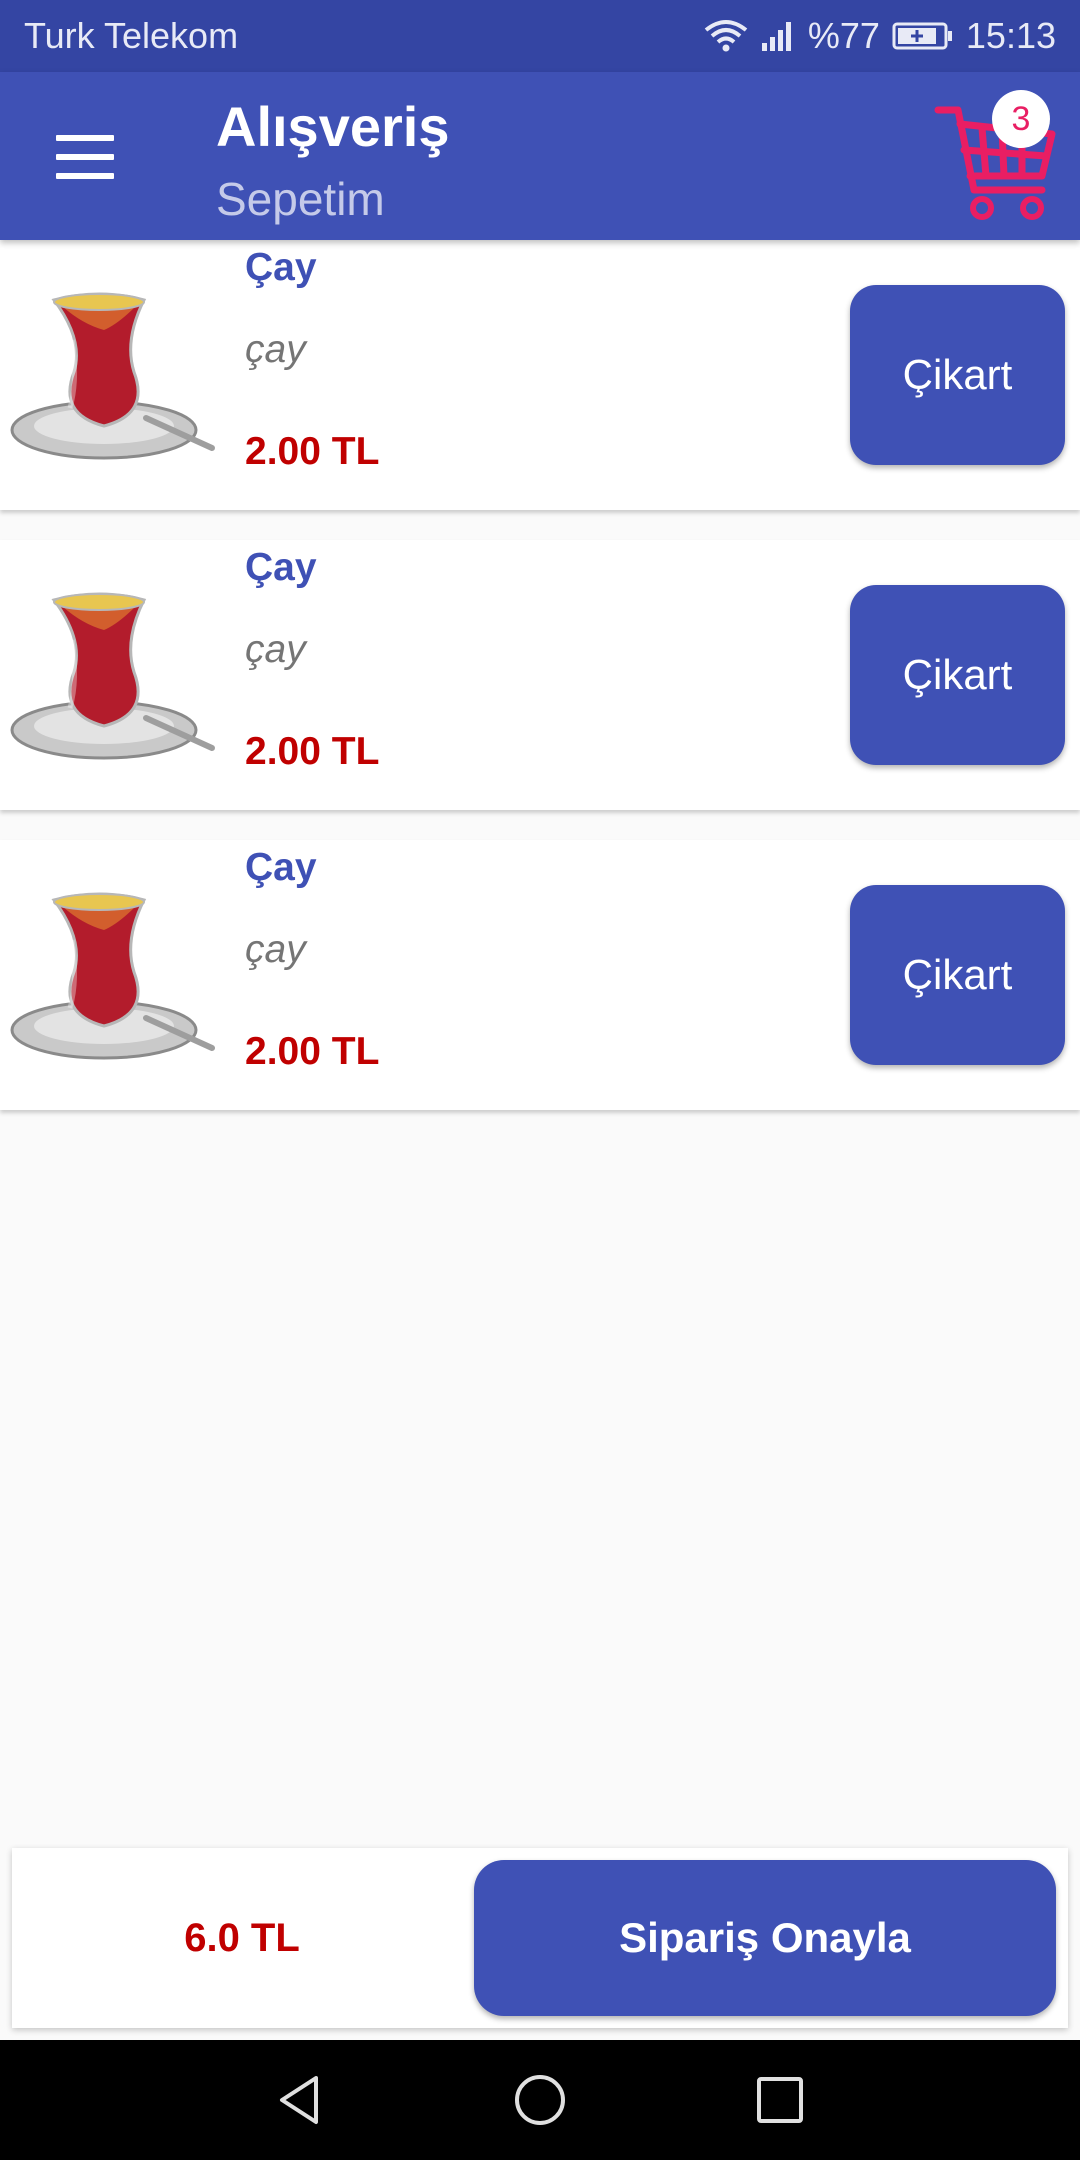  What do you see at coordinates (765, 1938) in the screenshot?
I see `confirm-order-button: Sipariş Onayla` at bounding box center [765, 1938].